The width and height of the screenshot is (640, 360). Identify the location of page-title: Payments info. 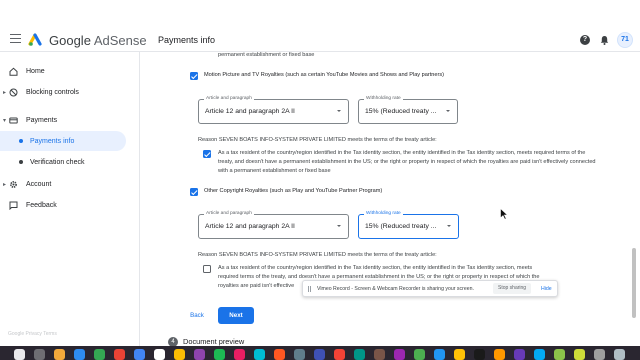
(187, 40).